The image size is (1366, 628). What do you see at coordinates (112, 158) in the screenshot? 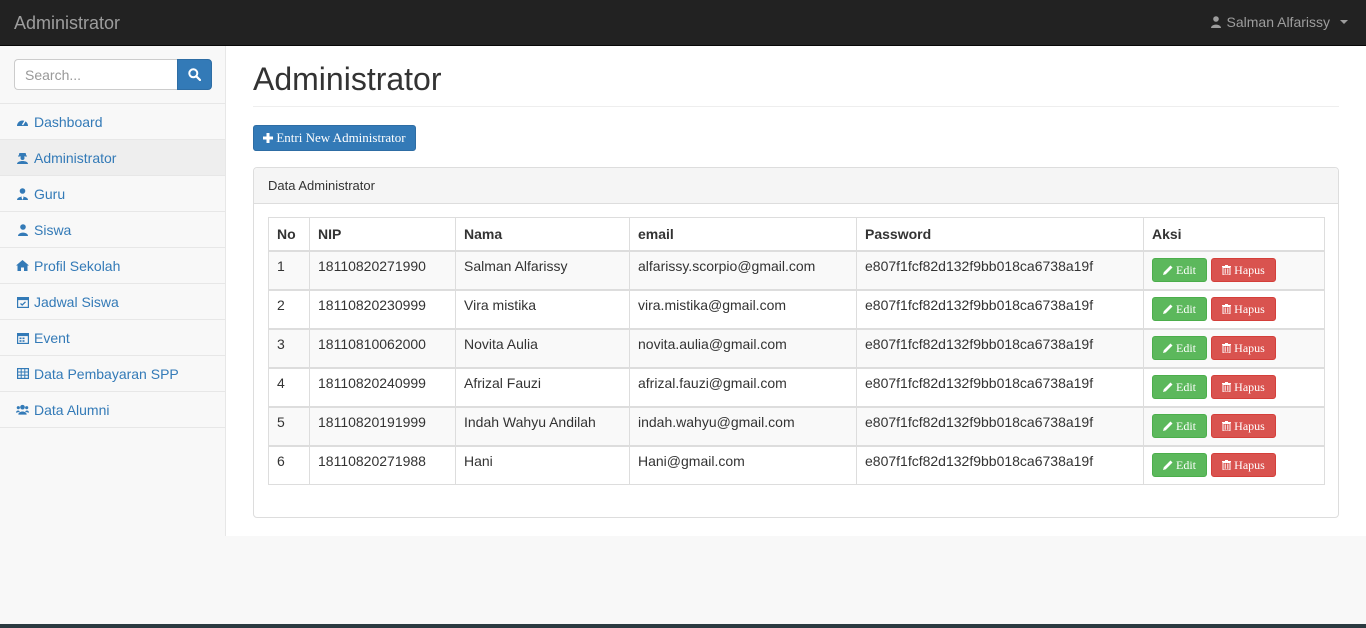
I see `sidebar-item-administrator: Administrator` at bounding box center [112, 158].